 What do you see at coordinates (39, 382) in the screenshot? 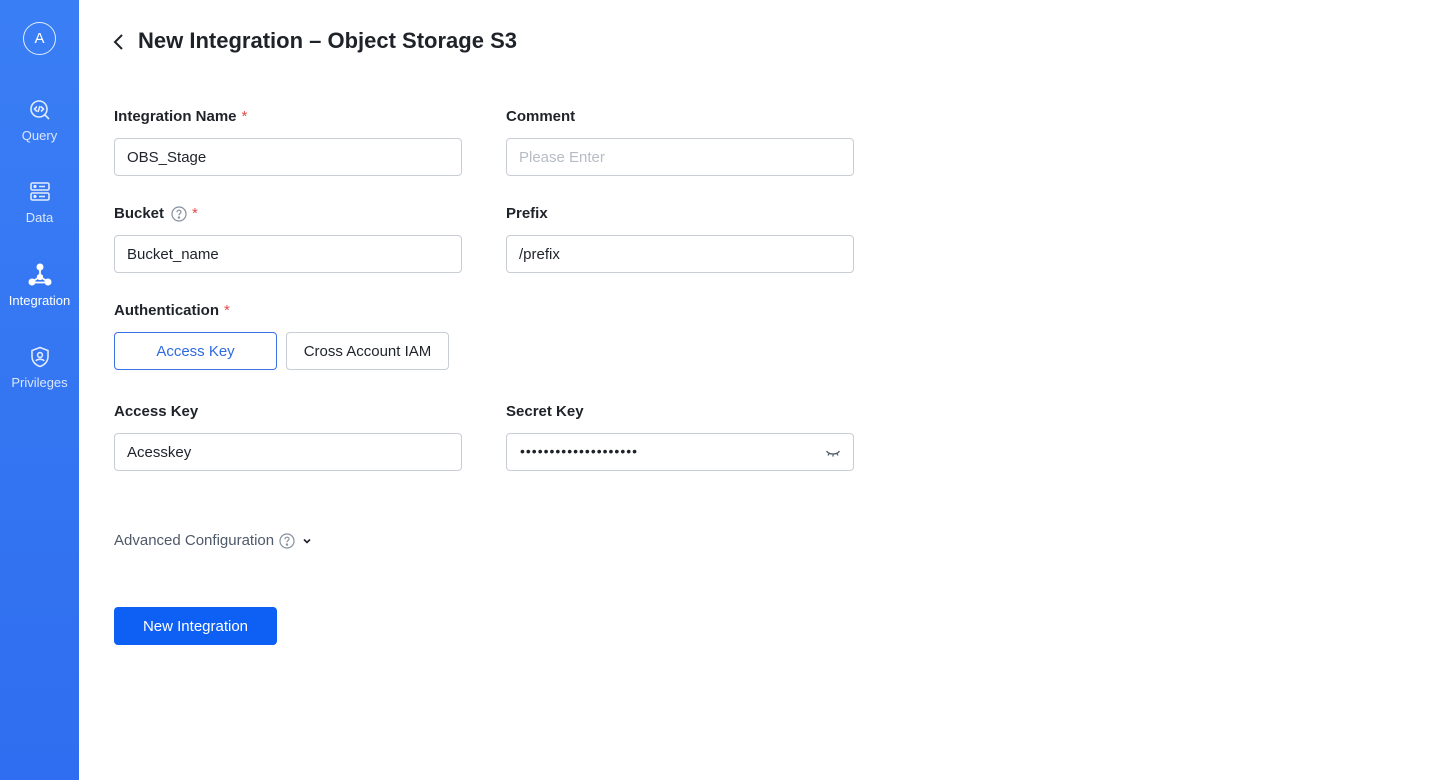
I see `sidebar-item-label: Privileges` at bounding box center [39, 382].